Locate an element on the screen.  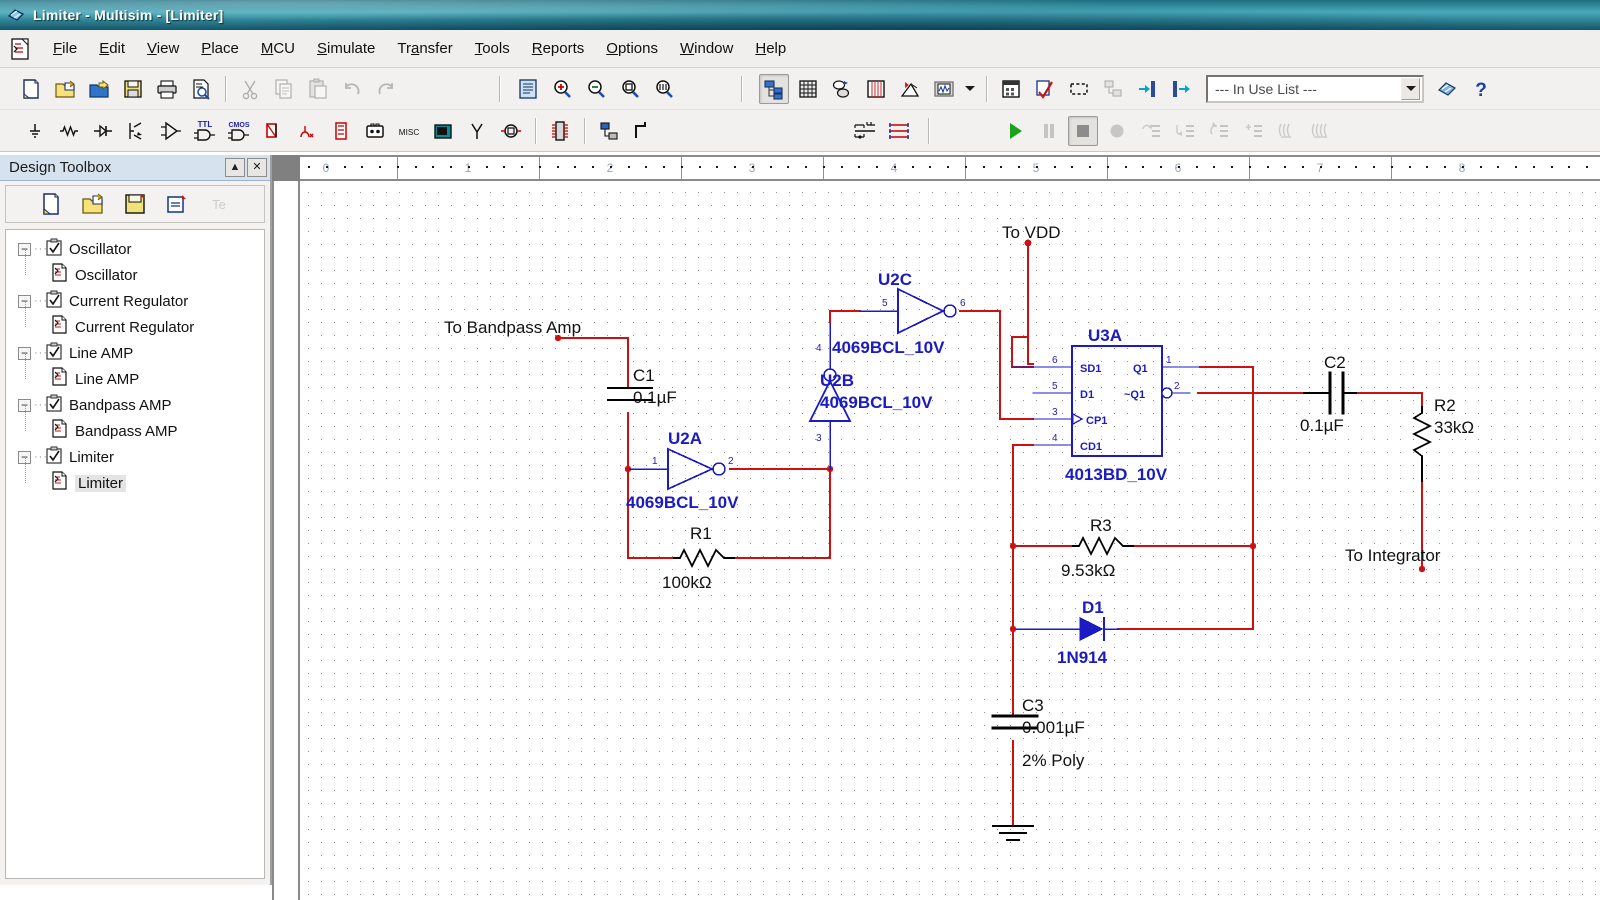
grapher-icon is located at coordinates (944, 89).